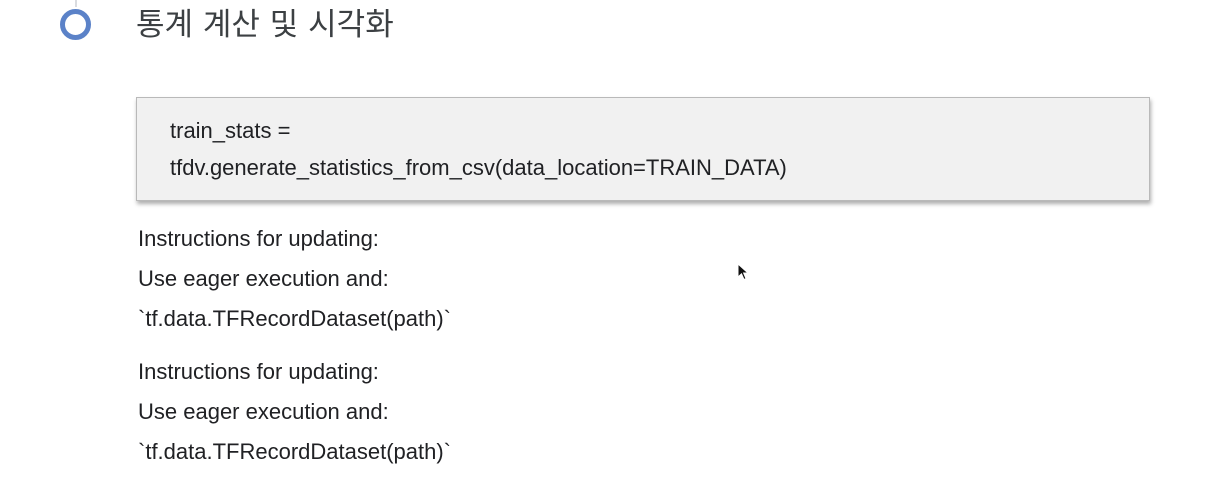 The image size is (1222, 493). What do you see at coordinates (743, 272) in the screenshot?
I see `mouse-pointer-icon` at bounding box center [743, 272].